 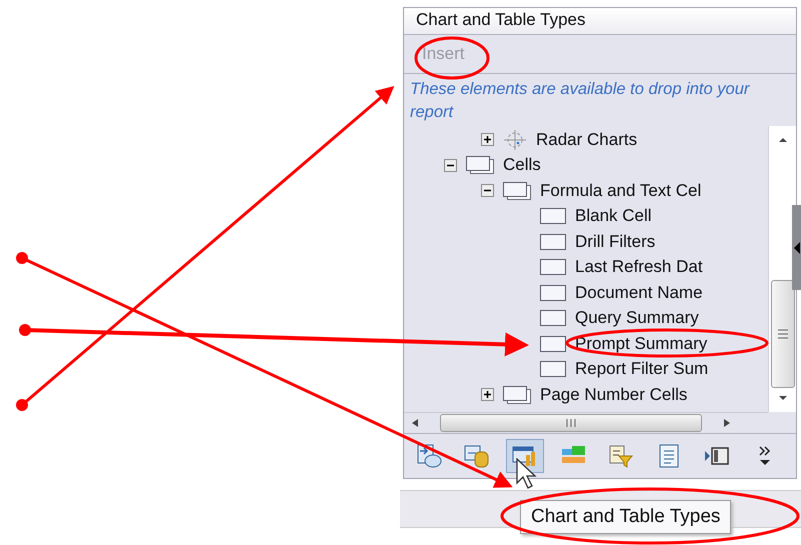 What do you see at coordinates (587, 140) in the screenshot?
I see `tree-item: Radar Charts` at bounding box center [587, 140].